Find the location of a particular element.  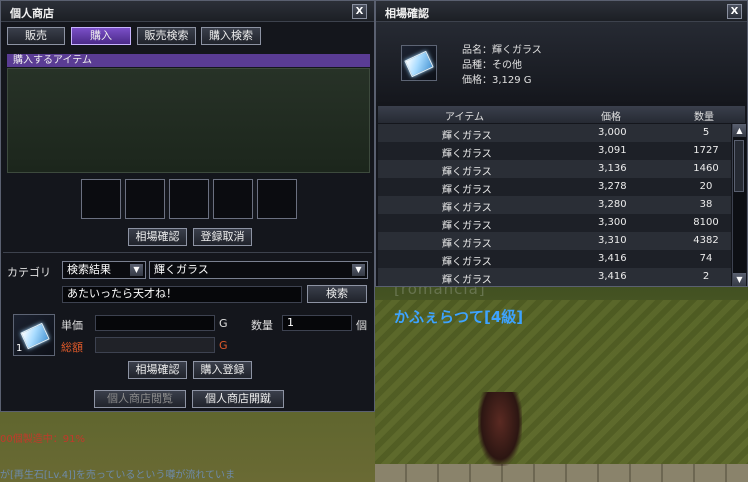

total-label: 総額 is located at coordinates (72, 347).